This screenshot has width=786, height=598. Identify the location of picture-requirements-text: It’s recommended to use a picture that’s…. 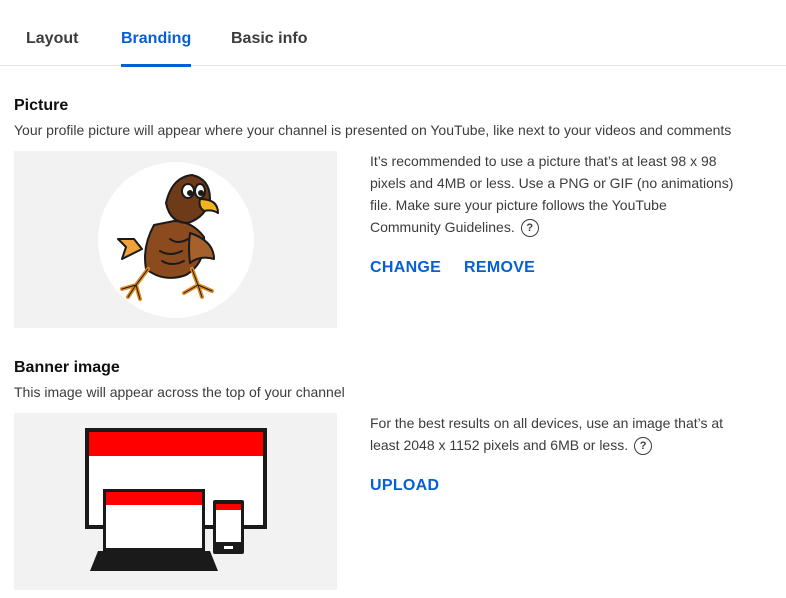
(552, 194).